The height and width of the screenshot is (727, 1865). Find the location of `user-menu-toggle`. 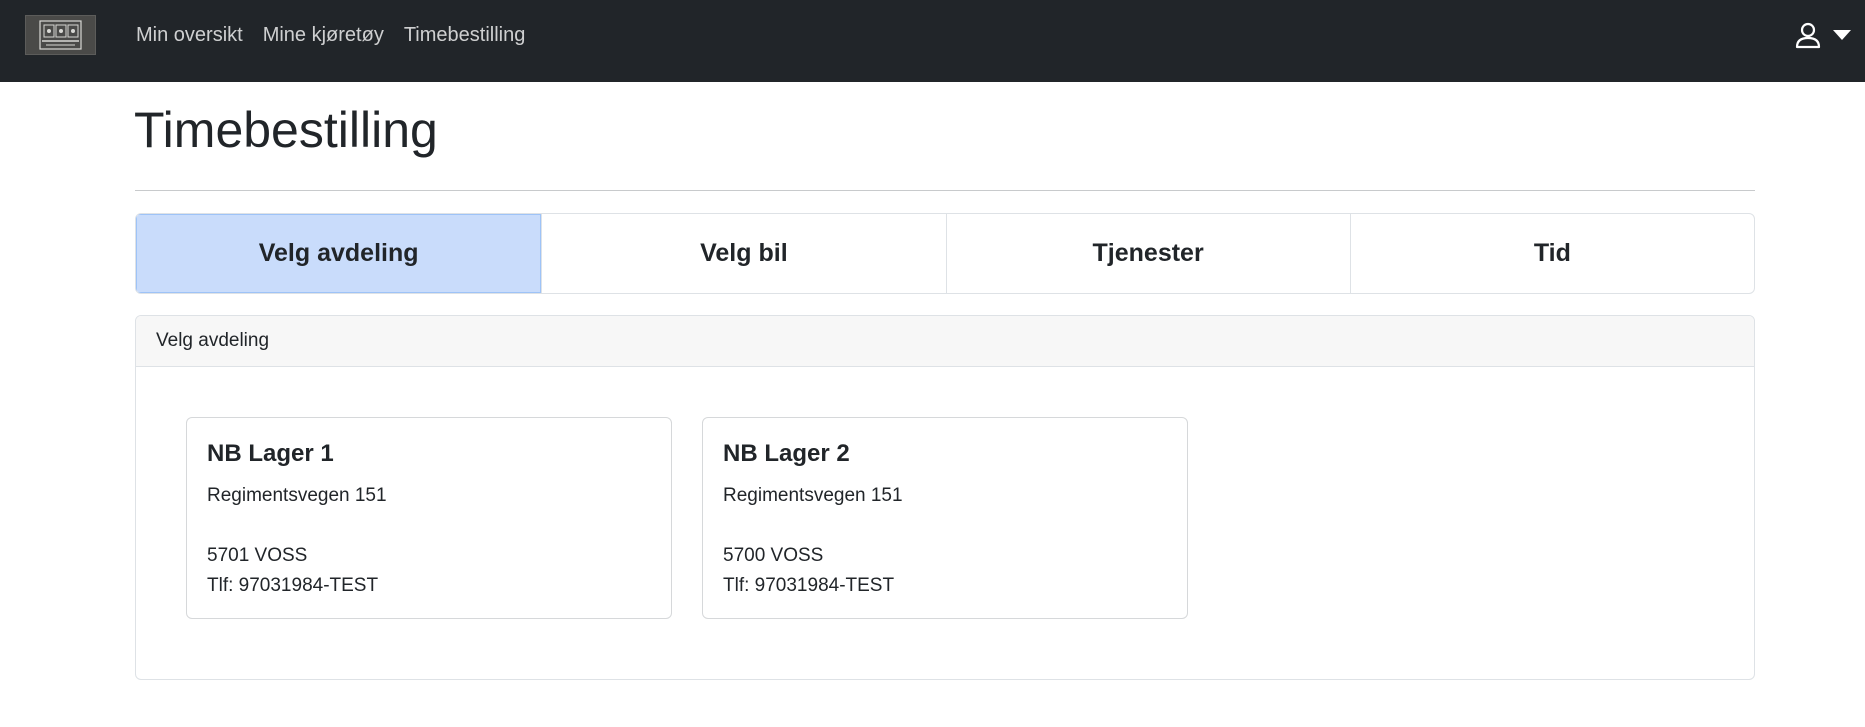

user-menu-toggle is located at coordinates (1823, 35).